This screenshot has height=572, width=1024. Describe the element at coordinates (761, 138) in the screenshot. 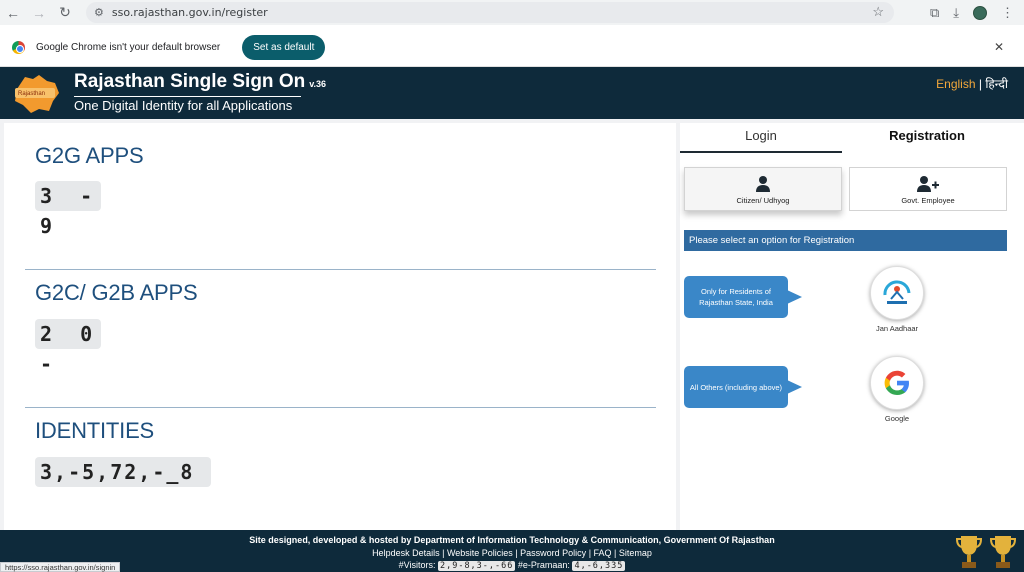

I see `tab-login: Login` at that location.